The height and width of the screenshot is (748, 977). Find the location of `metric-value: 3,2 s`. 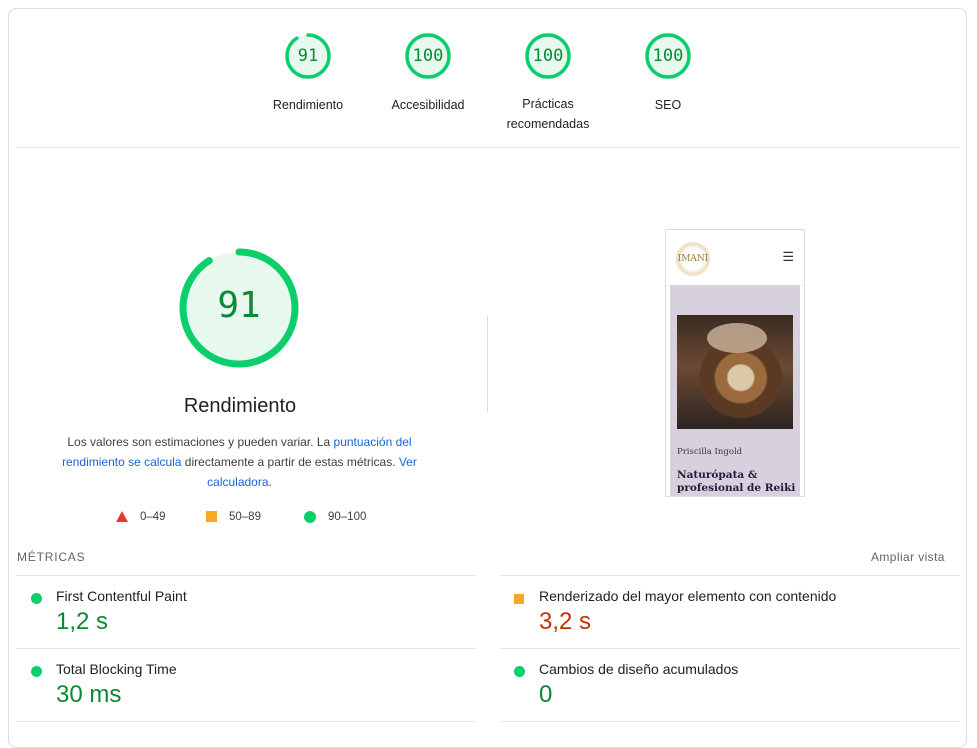

metric-value: 3,2 s is located at coordinates (565, 621).